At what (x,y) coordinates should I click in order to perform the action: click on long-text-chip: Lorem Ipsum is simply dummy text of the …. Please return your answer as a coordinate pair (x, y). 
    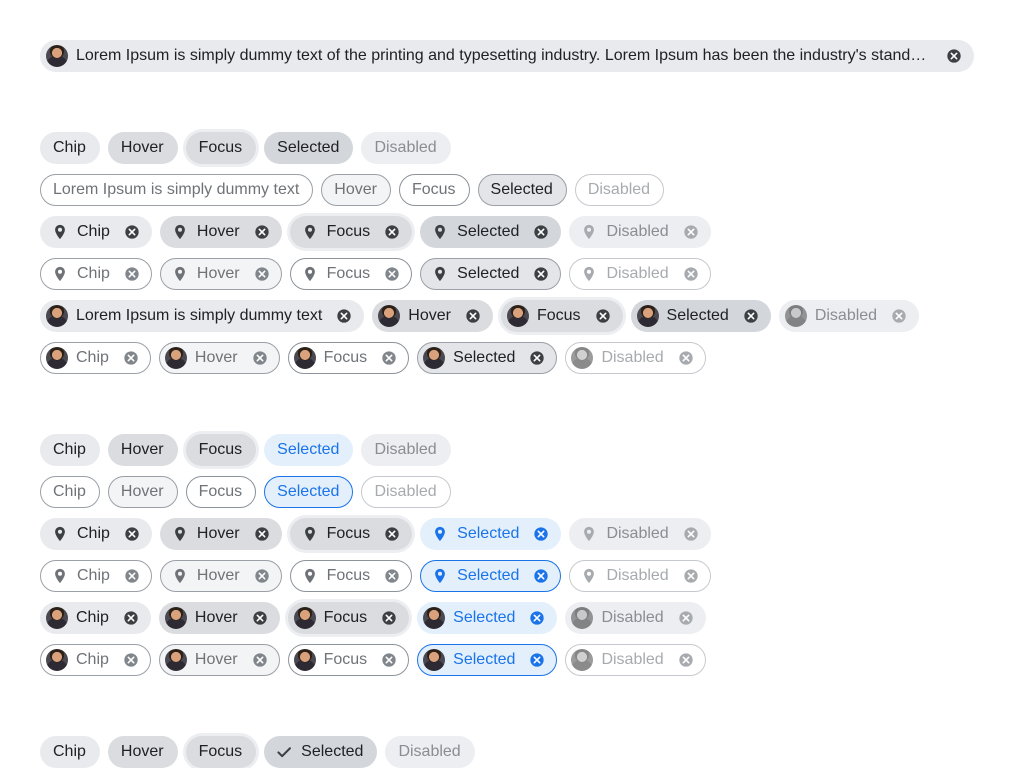
    Looking at the image, I should click on (507, 56).